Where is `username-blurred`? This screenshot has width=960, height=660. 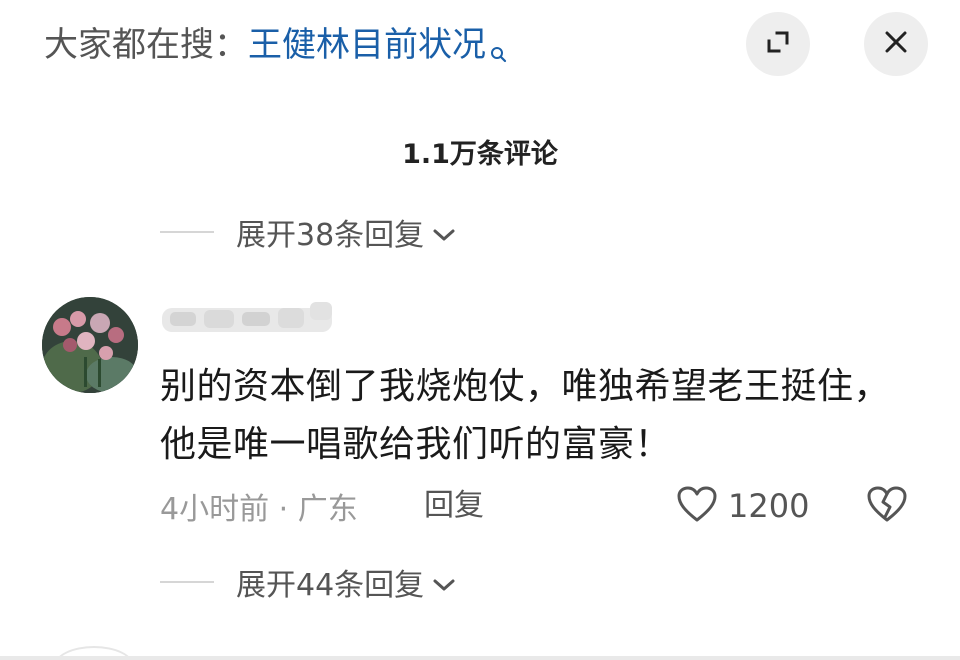
username-blurred is located at coordinates (250, 318).